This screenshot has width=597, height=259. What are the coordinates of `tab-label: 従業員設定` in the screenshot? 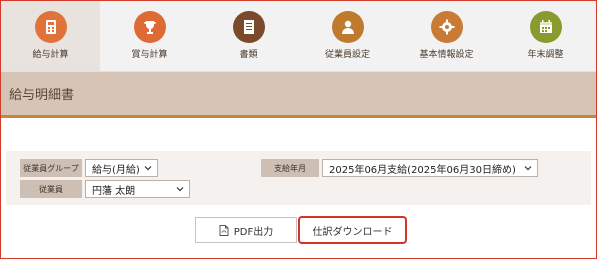 It's located at (347, 55).